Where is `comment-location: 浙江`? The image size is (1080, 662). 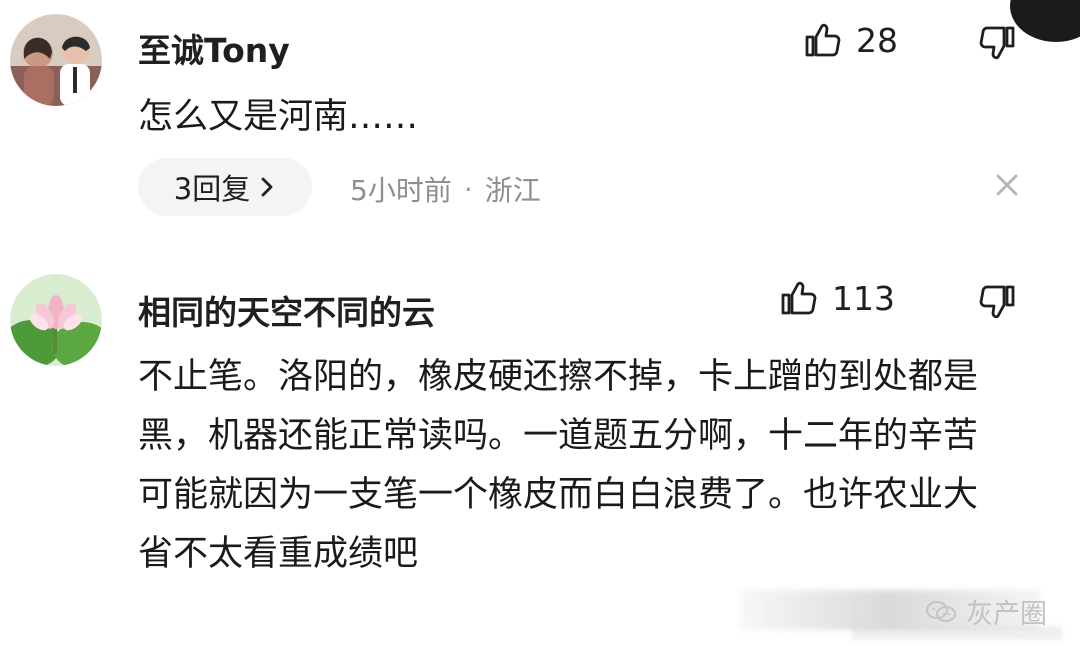
comment-location: 浙江 is located at coordinates (512, 190).